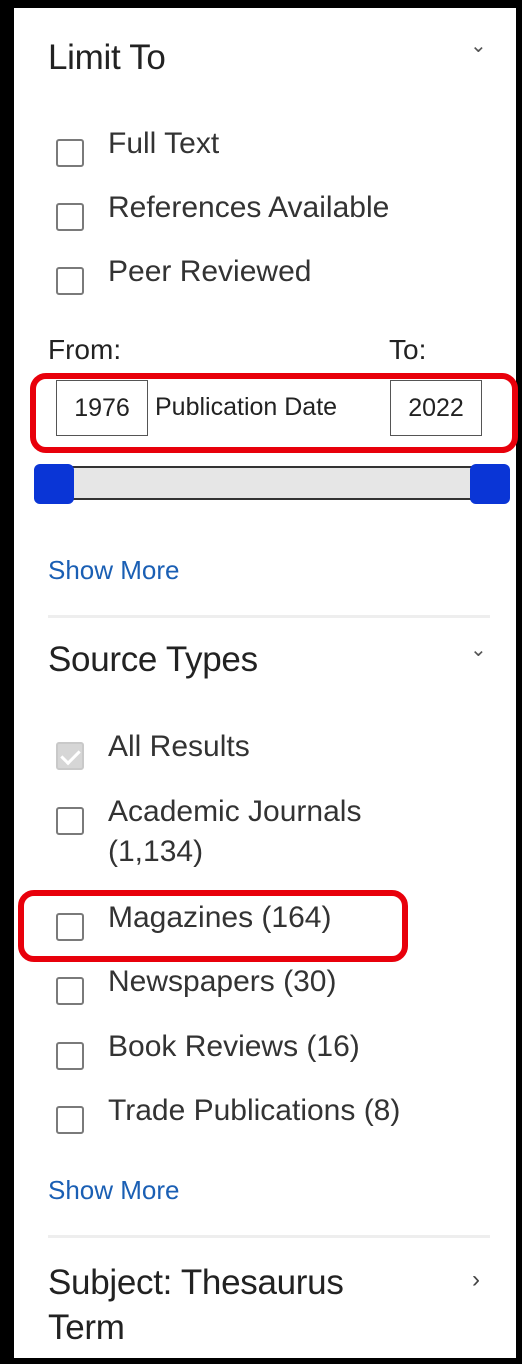 This screenshot has width=522, height=1364. Describe the element at coordinates (70, 1120) in the screenshot. I see `checkbox-trade-publications` at that location.